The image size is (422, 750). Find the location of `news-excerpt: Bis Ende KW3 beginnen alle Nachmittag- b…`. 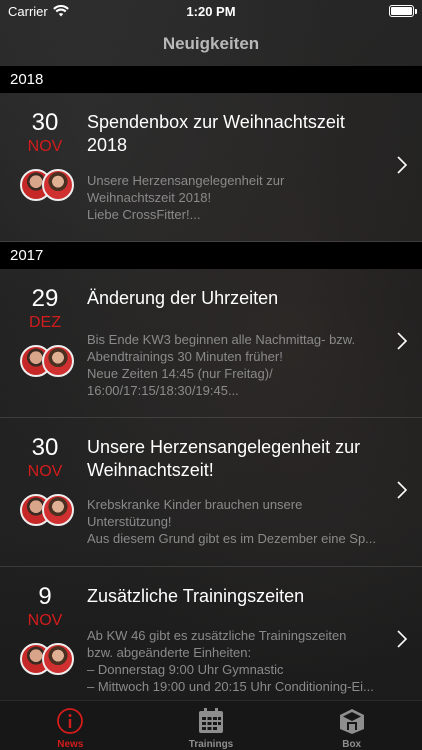

news-excerpt: Bis Ende KW3 beginnen alle Nachmittag- b… is located at coordinates (221, 365).